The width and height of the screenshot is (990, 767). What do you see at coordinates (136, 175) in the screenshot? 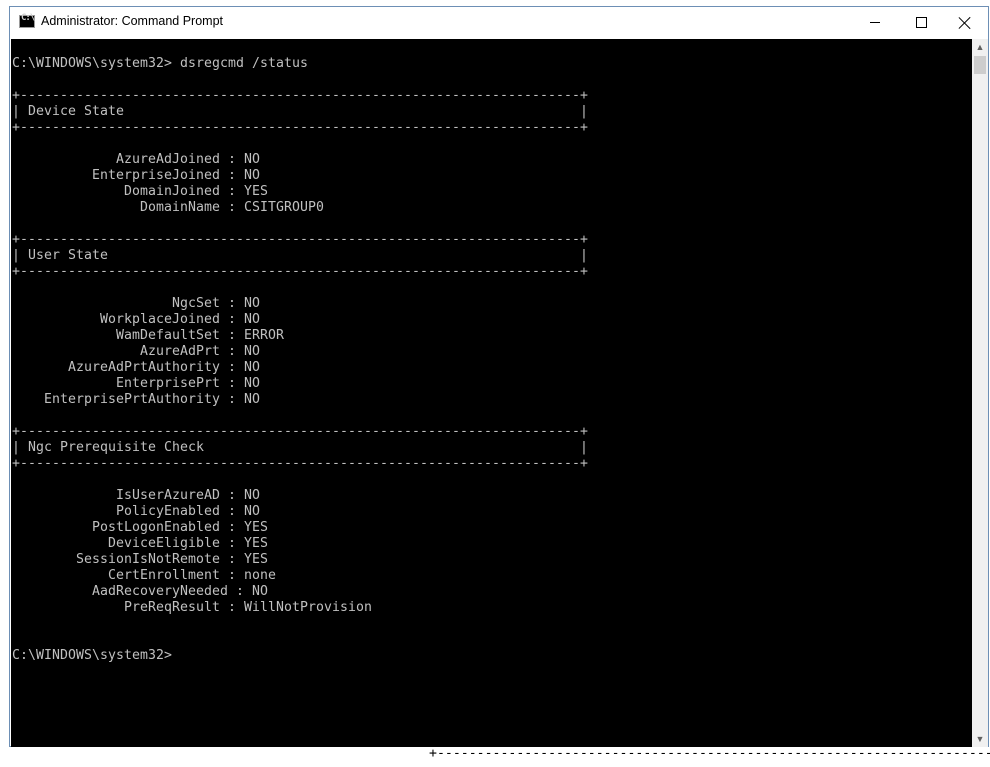
I see `console-line: EnterpriseJoined : NO` at bounding box center [136, 175].